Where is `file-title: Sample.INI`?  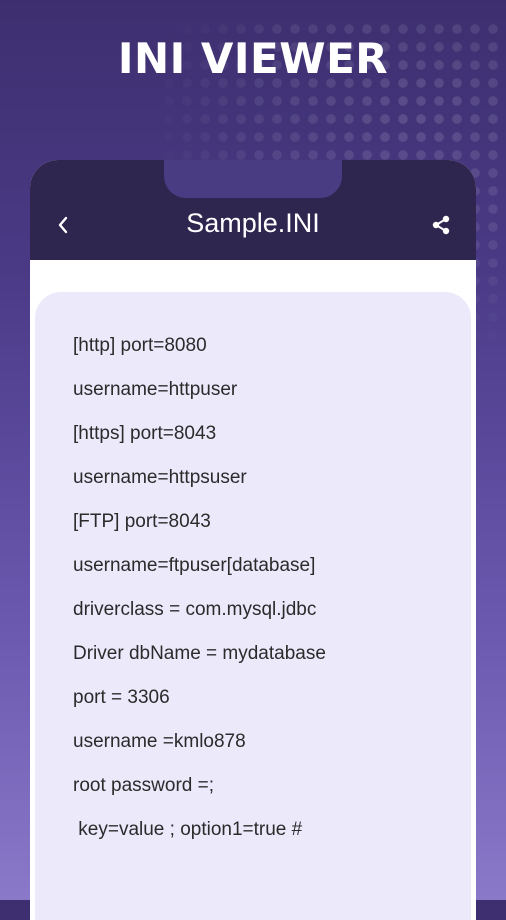 file-title: Sample.INI is located at coordinates (253, 223).